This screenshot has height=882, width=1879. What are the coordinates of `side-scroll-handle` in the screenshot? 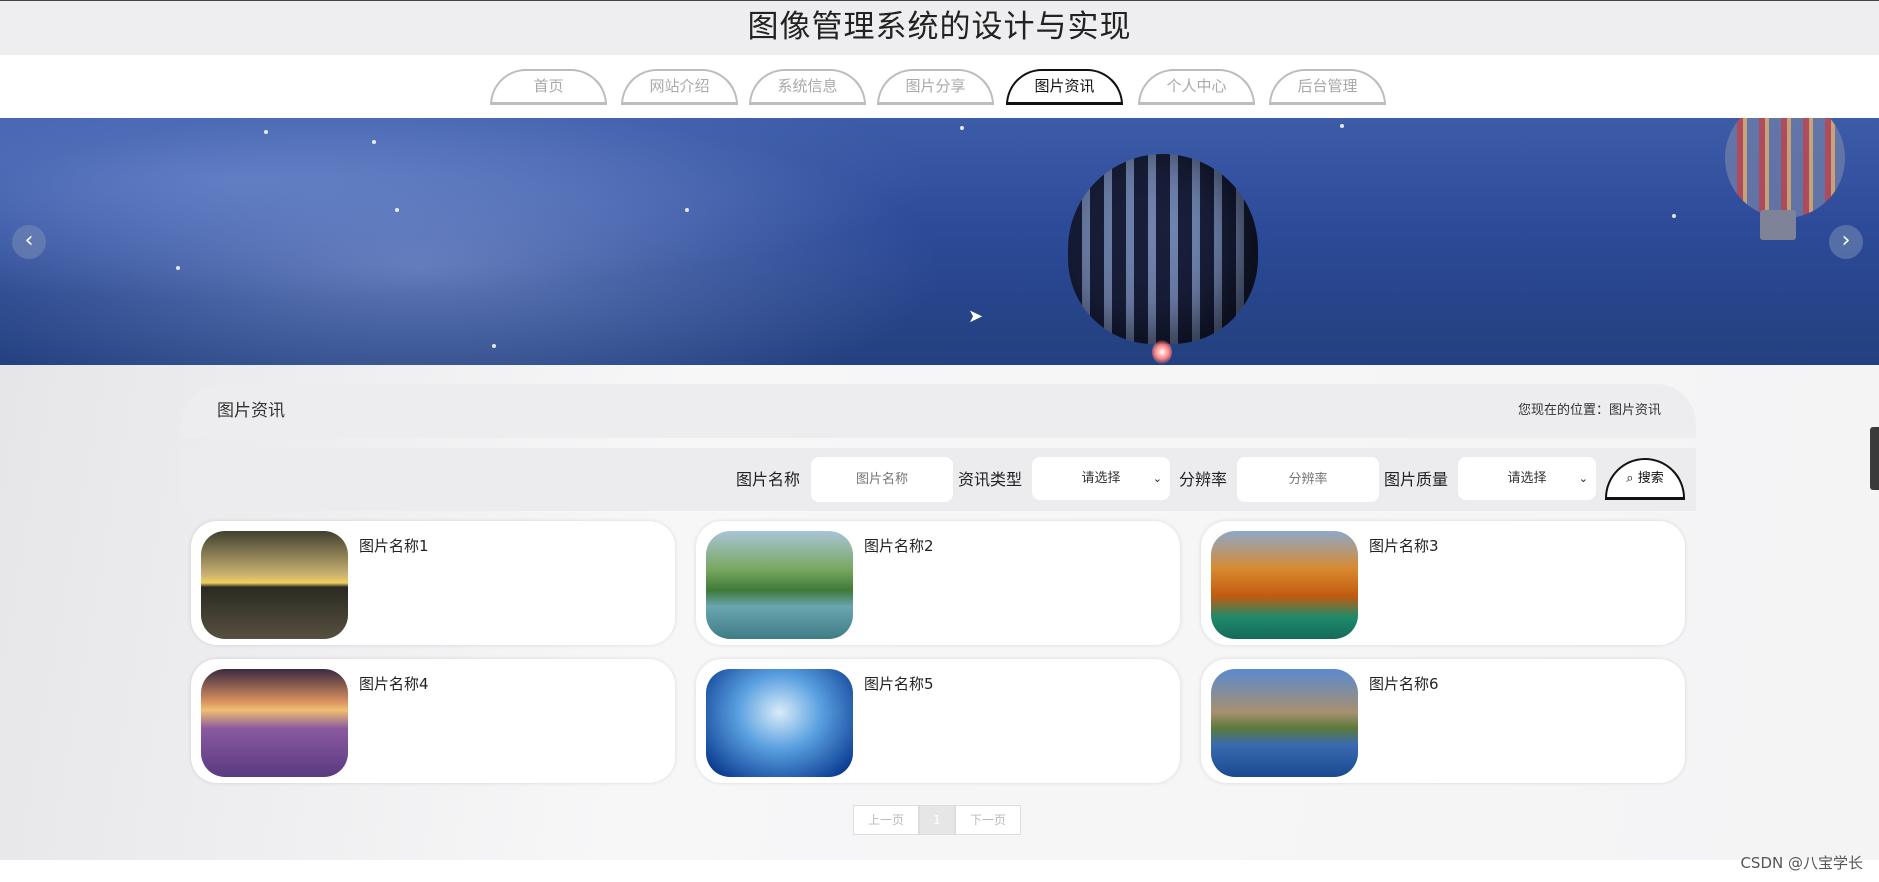 It's located at (1874, 458).